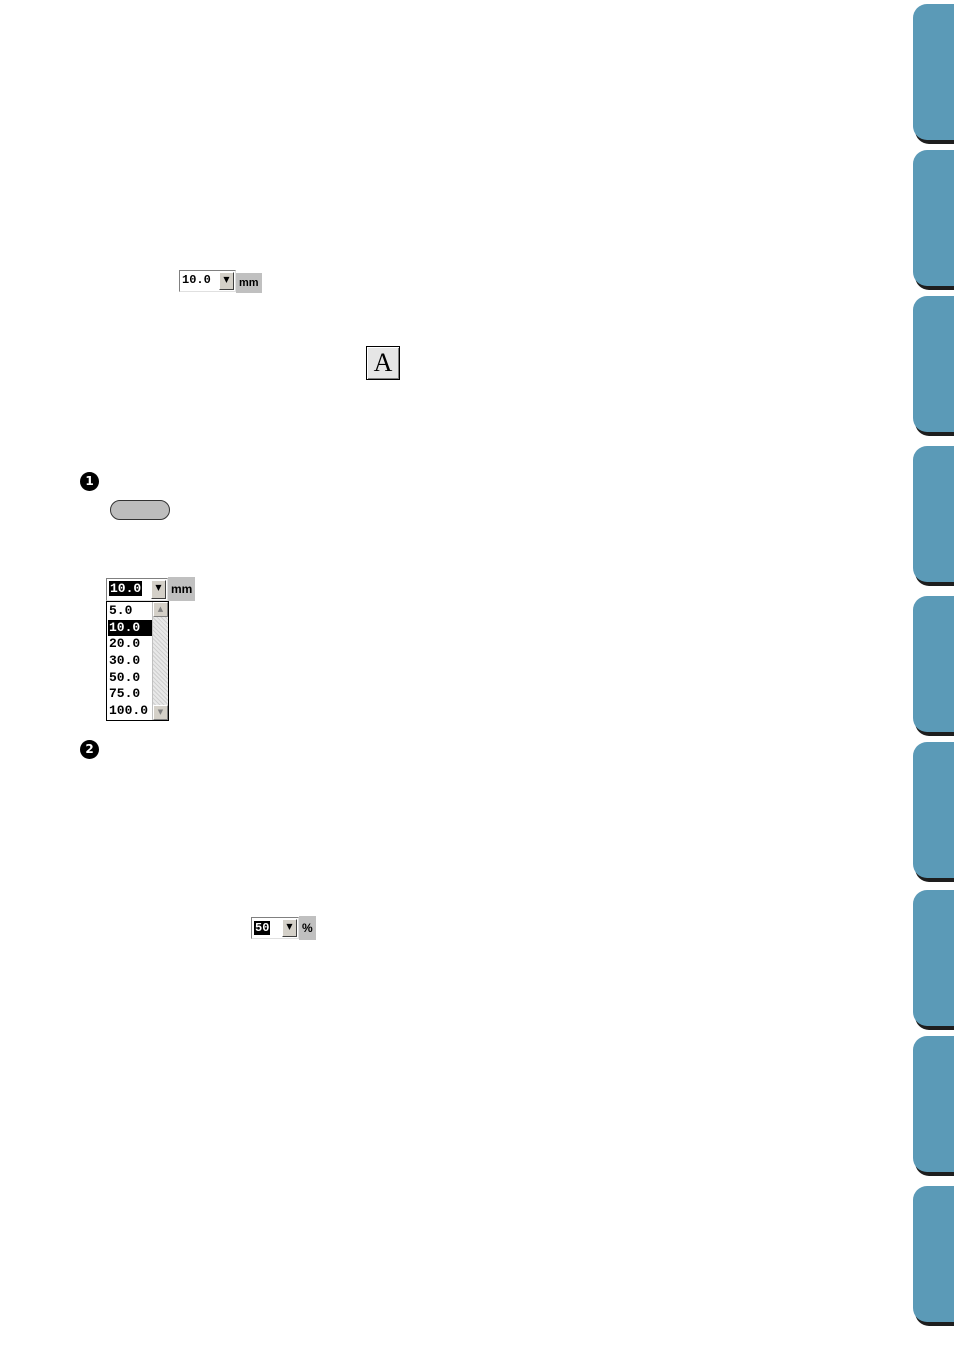 The height and width of the screenshot is (1348, 954). What do you see at coordinates (160, 712) in the screenshot?
I see `scroll-down-icon: ▼` at bounding box center [160, 712].